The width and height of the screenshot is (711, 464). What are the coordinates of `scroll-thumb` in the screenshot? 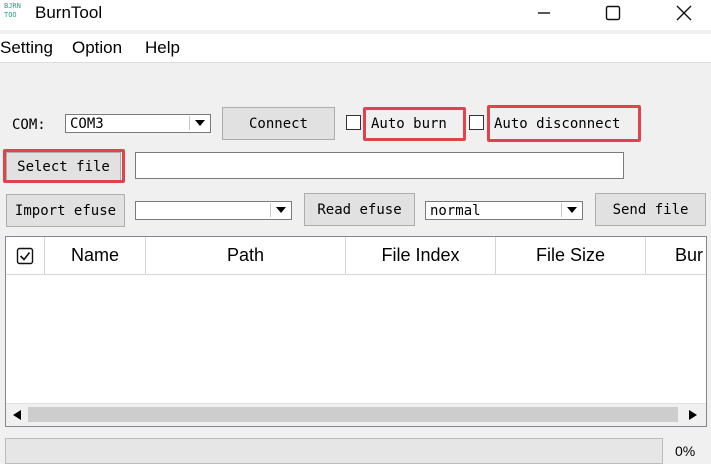 It's located at (353, 414).